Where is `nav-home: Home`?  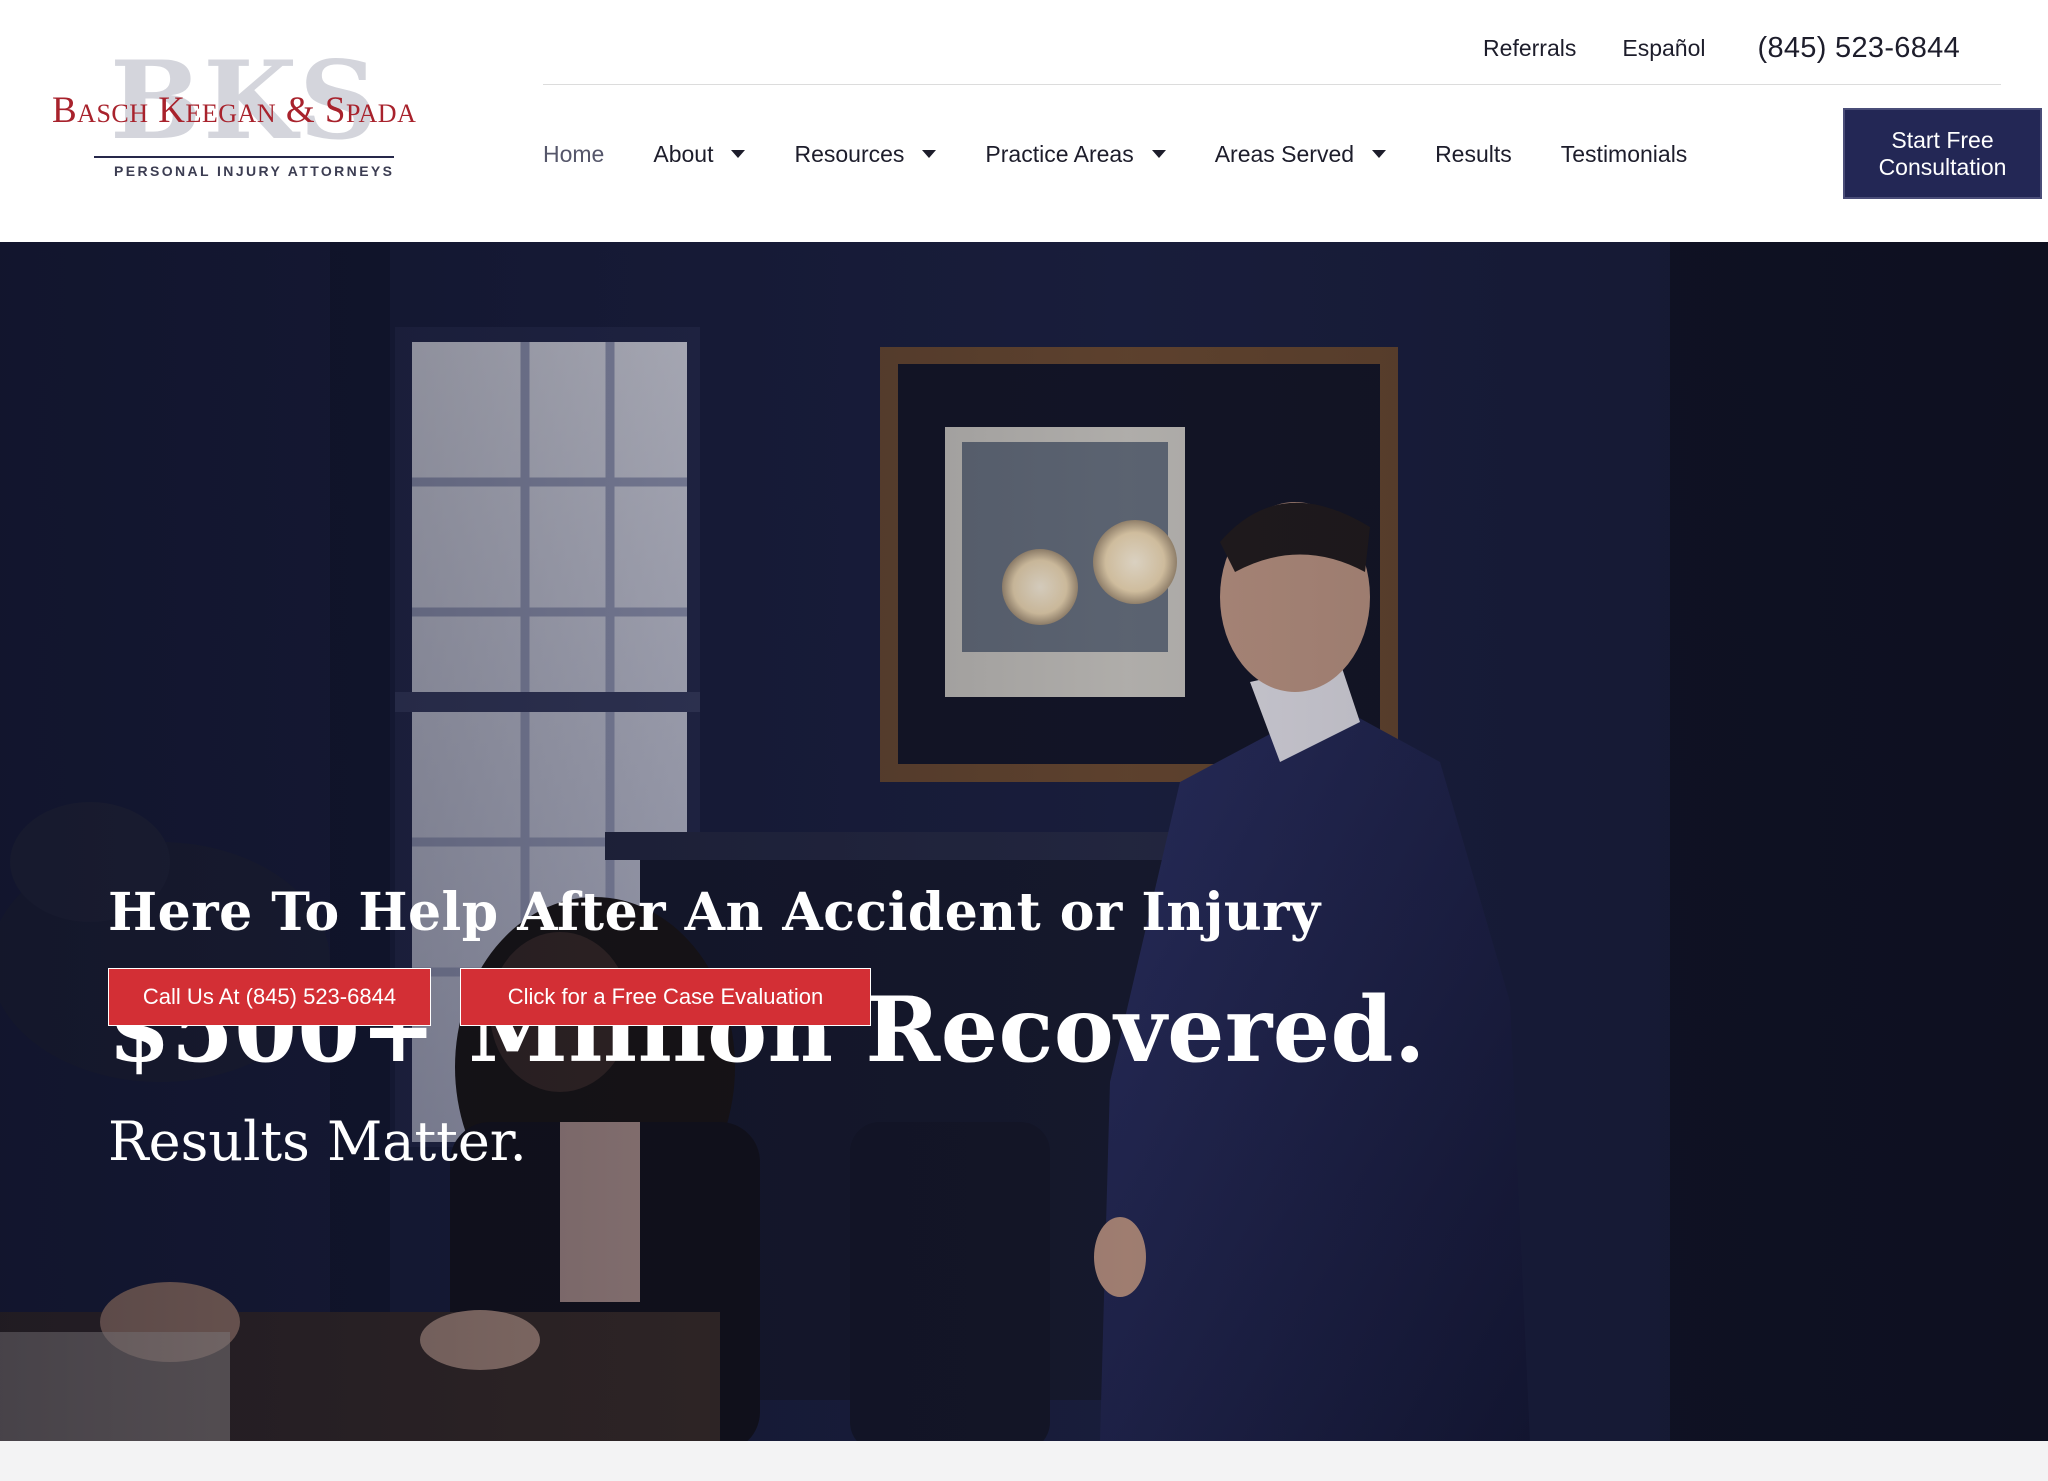
nav-home: Home is located at coordinates (573, 154).